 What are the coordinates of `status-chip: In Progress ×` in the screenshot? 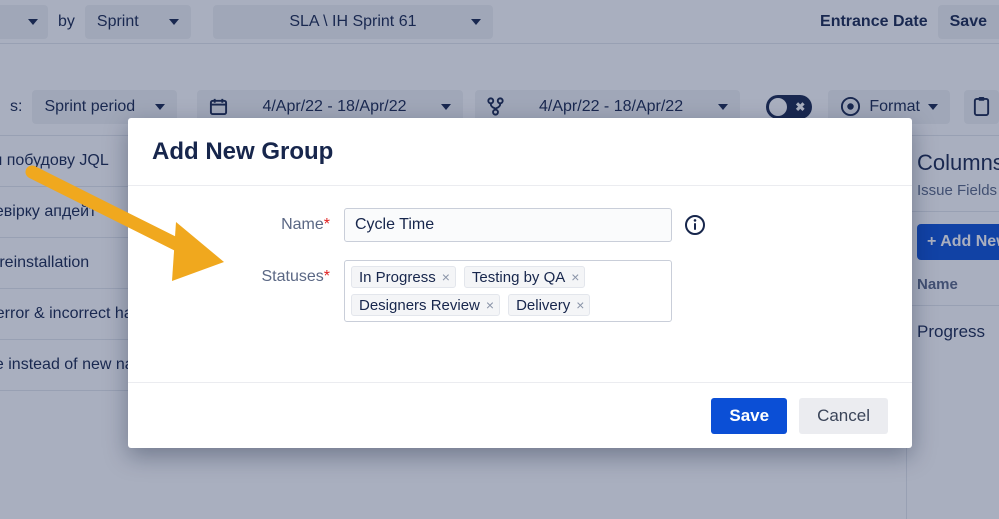 It's located at (403, 277).